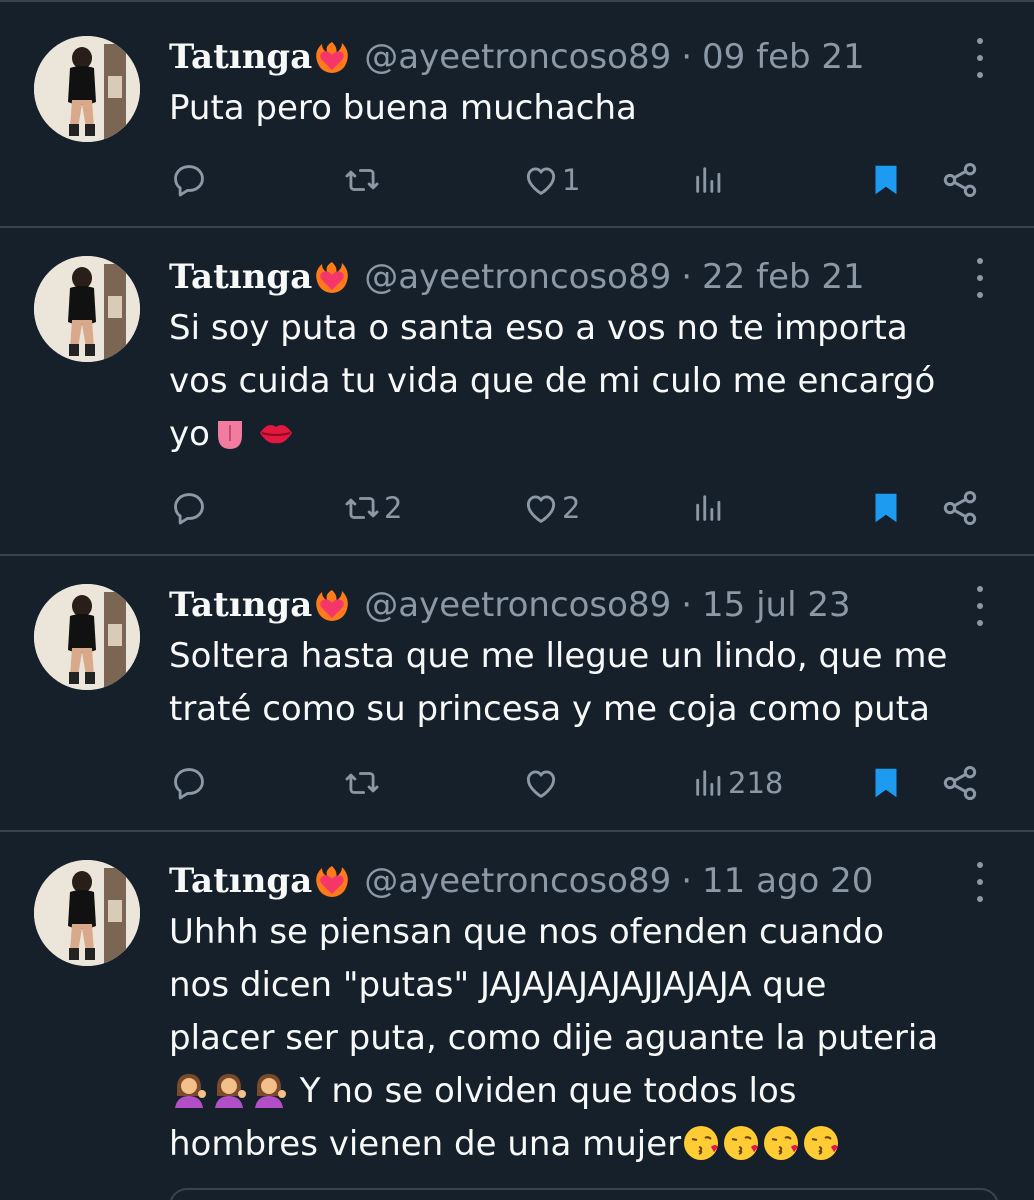 This screenshot has width=1034, height=1200. I want to click on like-button: 1, so click(551, 180).